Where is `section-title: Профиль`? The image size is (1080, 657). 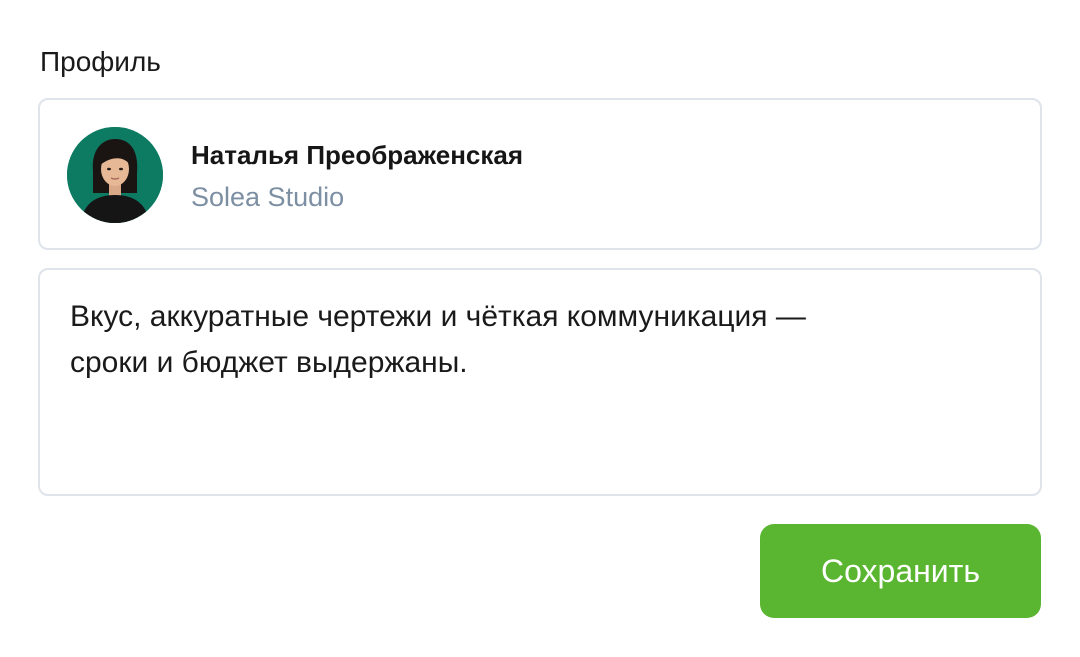
section-title: Профиль is located at coordinates (100, 61).